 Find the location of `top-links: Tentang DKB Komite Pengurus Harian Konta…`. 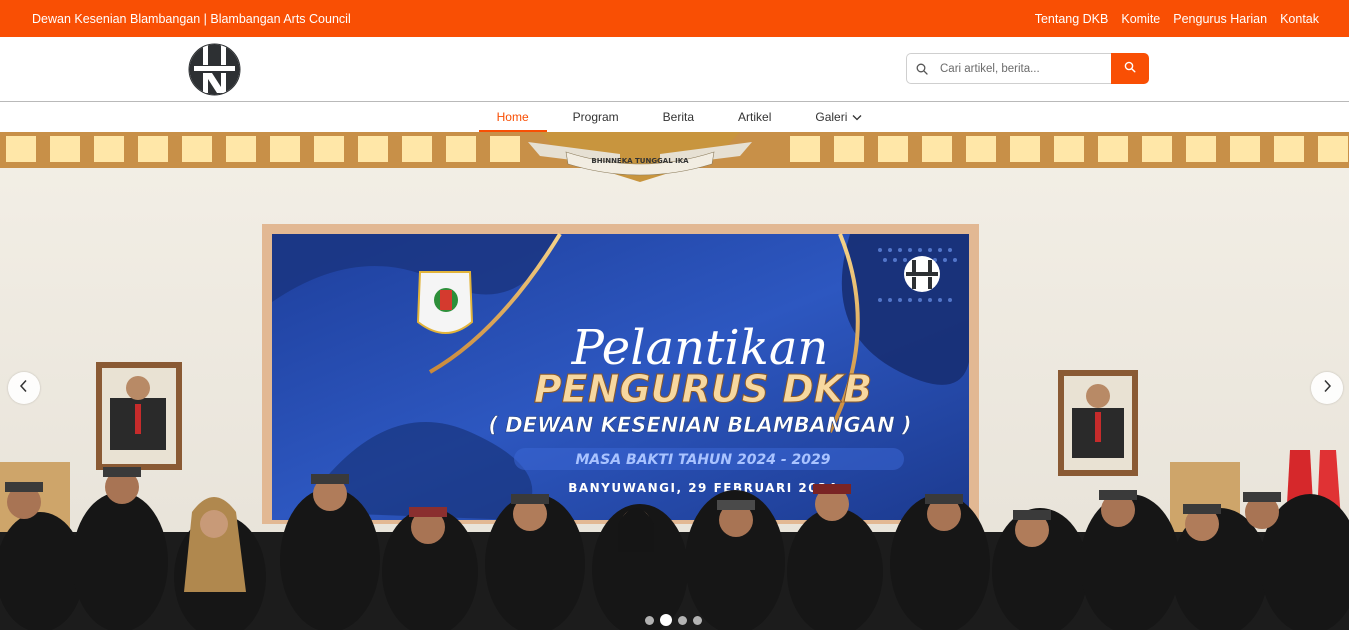

top-links: Tentang DKB Komite Pengurus Harian Konta… is located at coordinates (1177, 19).